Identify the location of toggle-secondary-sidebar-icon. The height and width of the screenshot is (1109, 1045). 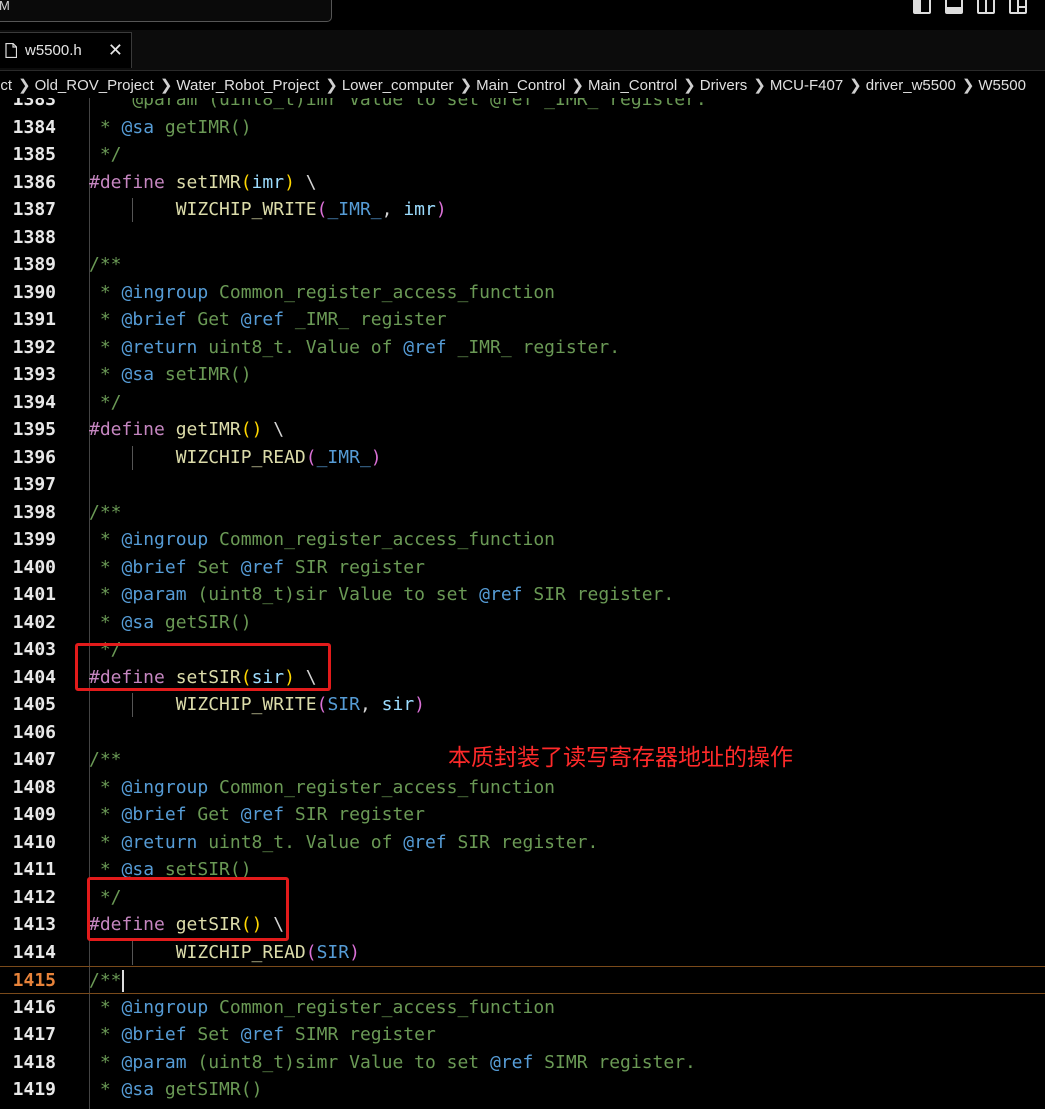
(986, 7).